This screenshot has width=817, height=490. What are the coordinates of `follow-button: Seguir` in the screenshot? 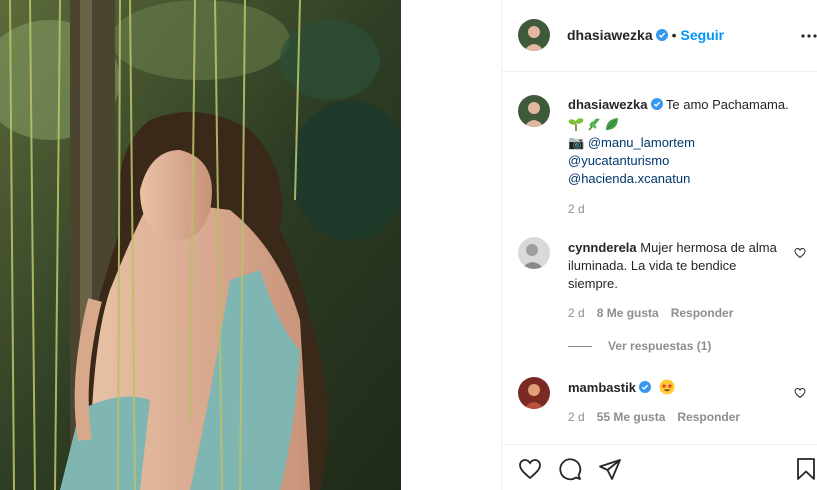 It's located at (703, 35).